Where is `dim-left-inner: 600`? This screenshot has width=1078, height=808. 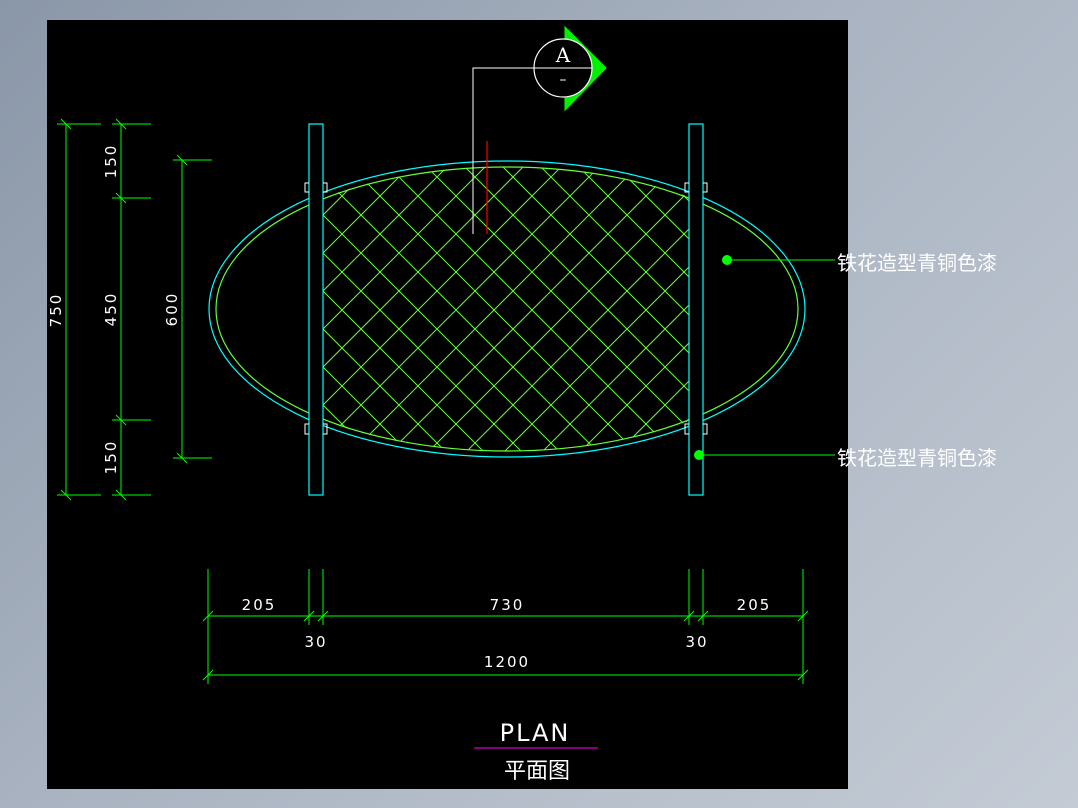 dim-left-inner: 600 is located at coordinates (172, 309).